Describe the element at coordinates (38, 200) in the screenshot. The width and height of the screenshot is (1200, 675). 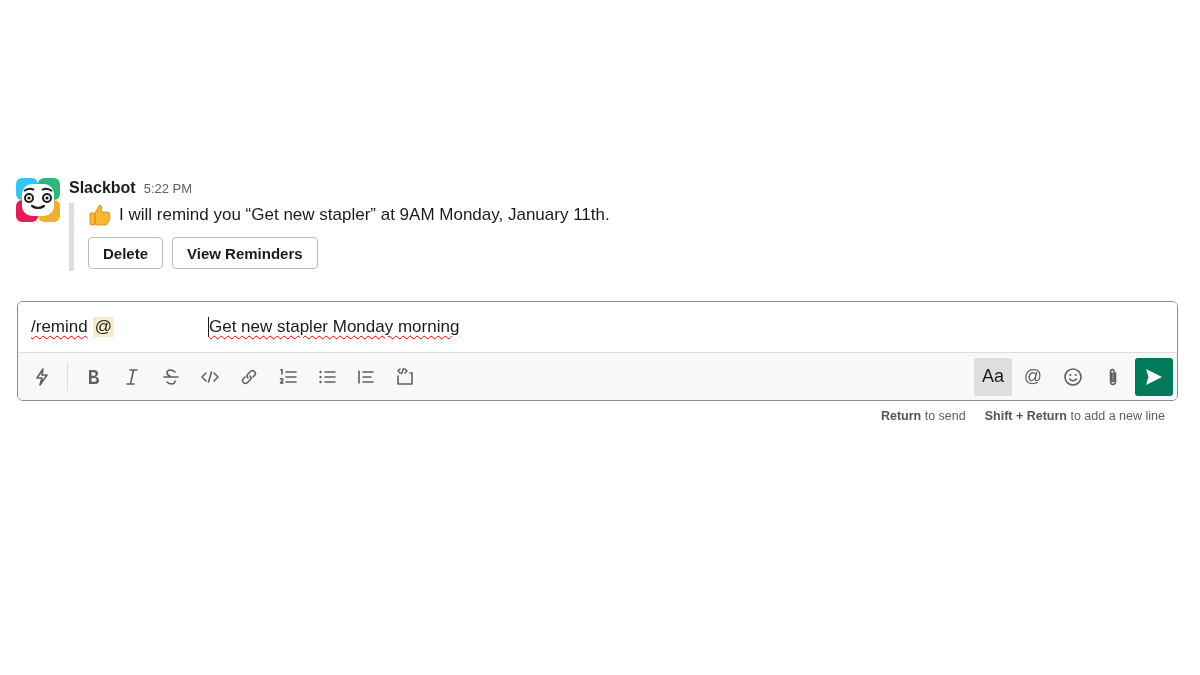
I see `bot-avatar-icon` at that location.